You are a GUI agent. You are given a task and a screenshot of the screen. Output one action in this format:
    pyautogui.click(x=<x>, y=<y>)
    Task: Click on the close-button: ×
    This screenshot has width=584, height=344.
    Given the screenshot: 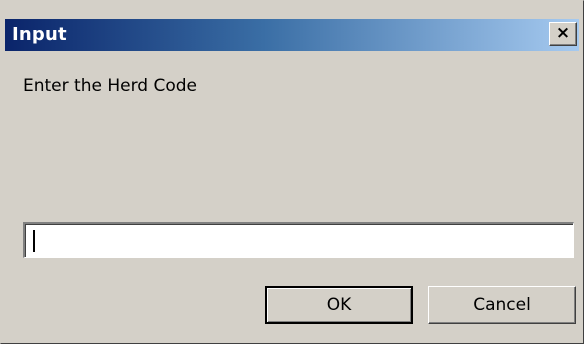 What is the action you would take?
    pyautogui.click(x=563, y=34)
    